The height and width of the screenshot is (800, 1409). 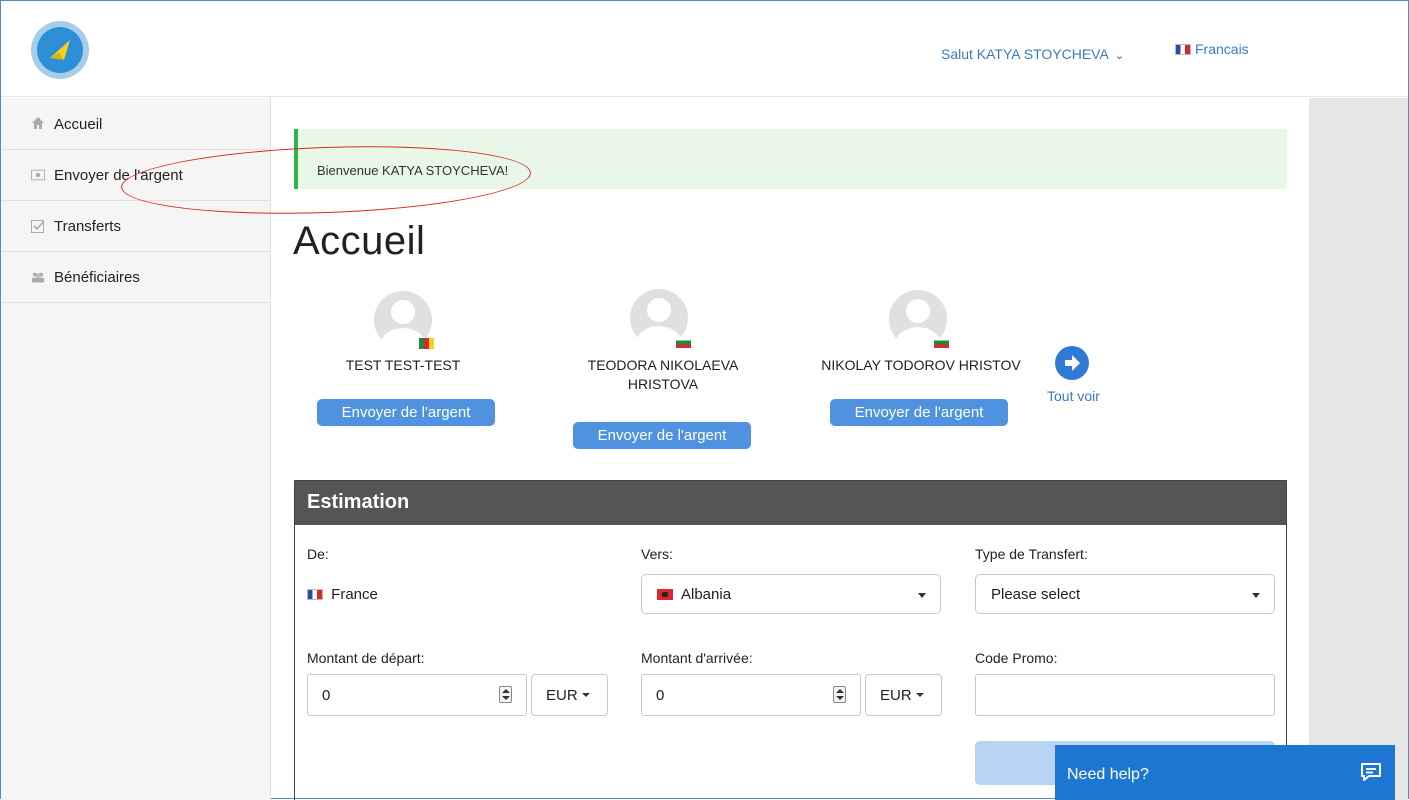 I want to click on user-menu: Salut KATYA STOYCHEVA ⌄, so click(x=1032, y=54).